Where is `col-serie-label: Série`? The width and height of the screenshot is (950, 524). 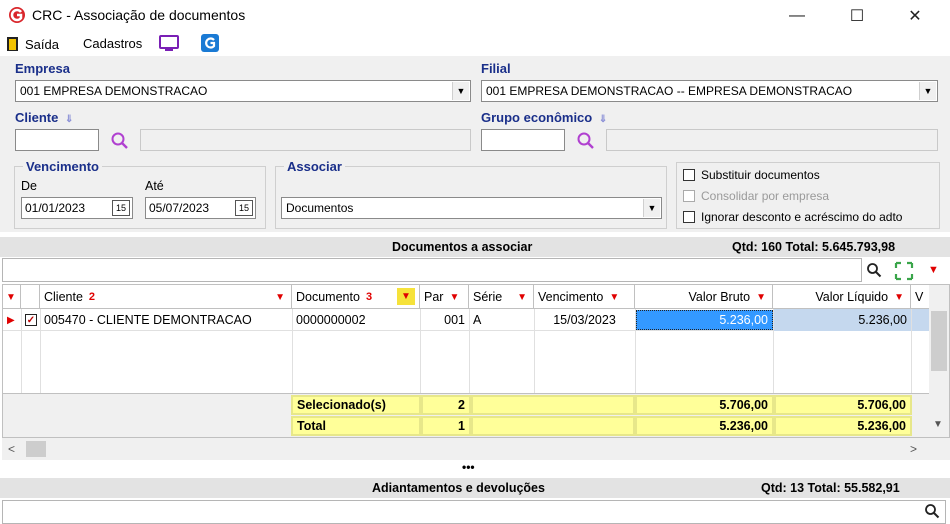
col-serie-label: Série is located at coordinates (488, 297).